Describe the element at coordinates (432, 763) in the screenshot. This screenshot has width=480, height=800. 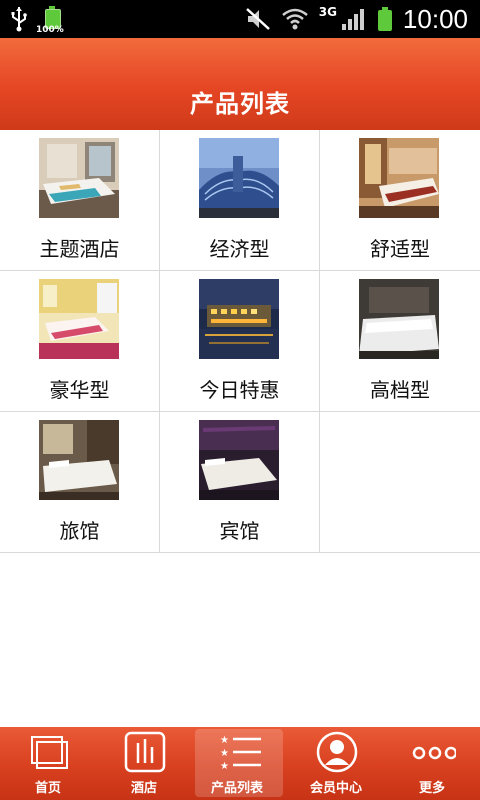
I see `nav-more: 更多` at that location.